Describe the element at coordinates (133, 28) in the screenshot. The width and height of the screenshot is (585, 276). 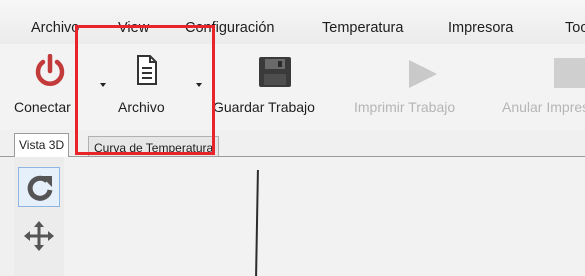
I see `menu-view: View` at that location.